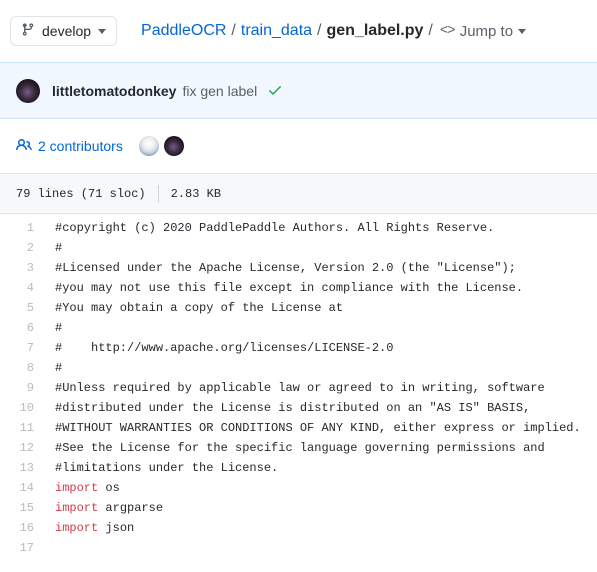 The height and width of the screenshot is (572, 597). Describe the element at coordinates (298, 548) in the screenshot. I see `code-line: 17` at that location.